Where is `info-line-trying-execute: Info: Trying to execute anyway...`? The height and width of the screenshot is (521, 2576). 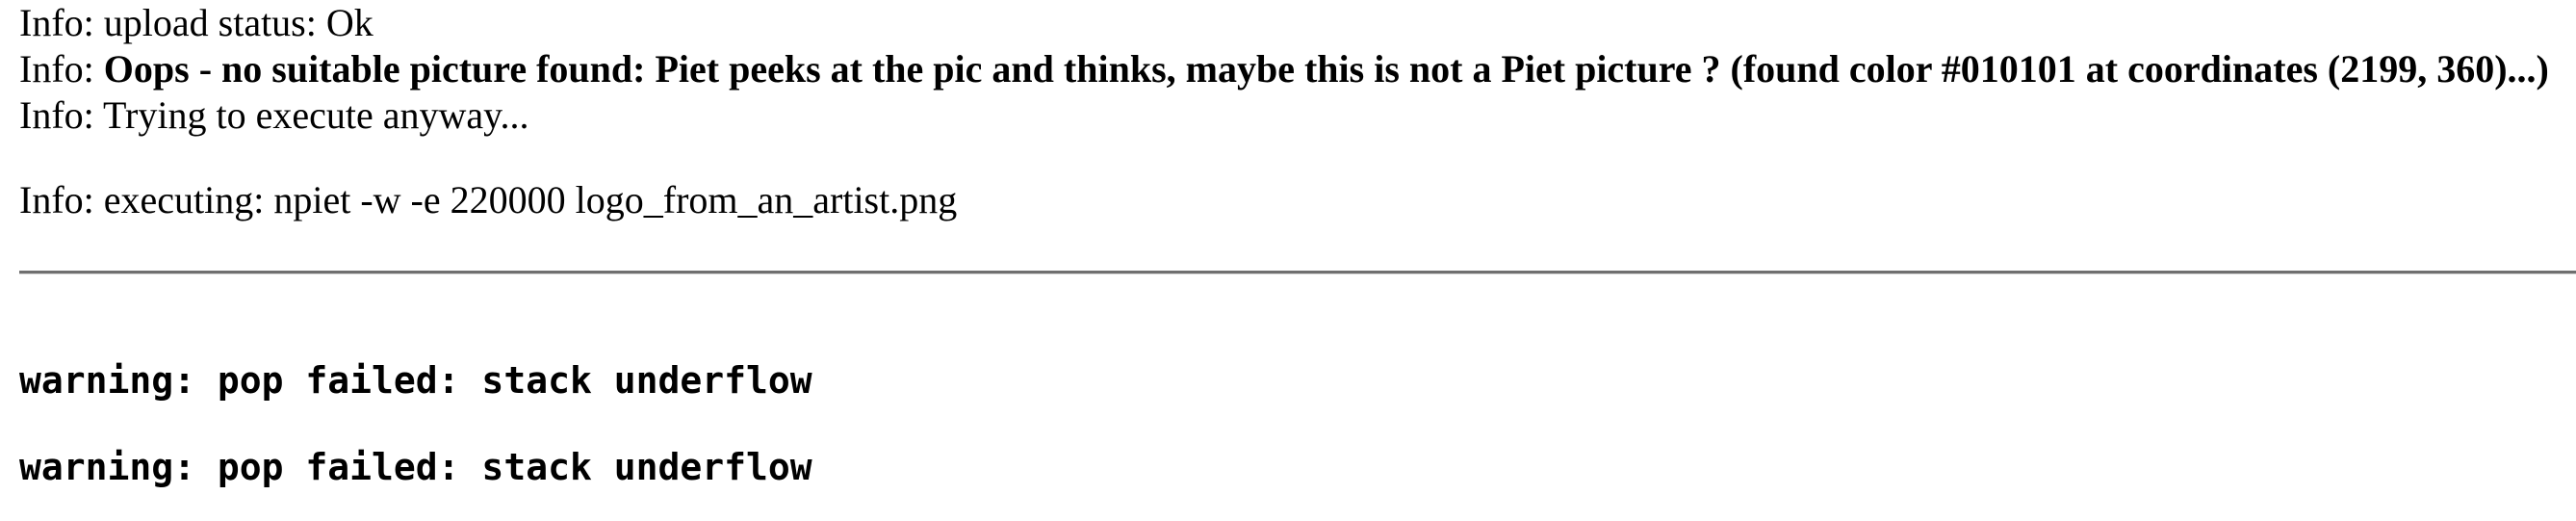 info-line-trying-execute: Info: Trying to execute anyway... is located at coordinates (1297, 115).